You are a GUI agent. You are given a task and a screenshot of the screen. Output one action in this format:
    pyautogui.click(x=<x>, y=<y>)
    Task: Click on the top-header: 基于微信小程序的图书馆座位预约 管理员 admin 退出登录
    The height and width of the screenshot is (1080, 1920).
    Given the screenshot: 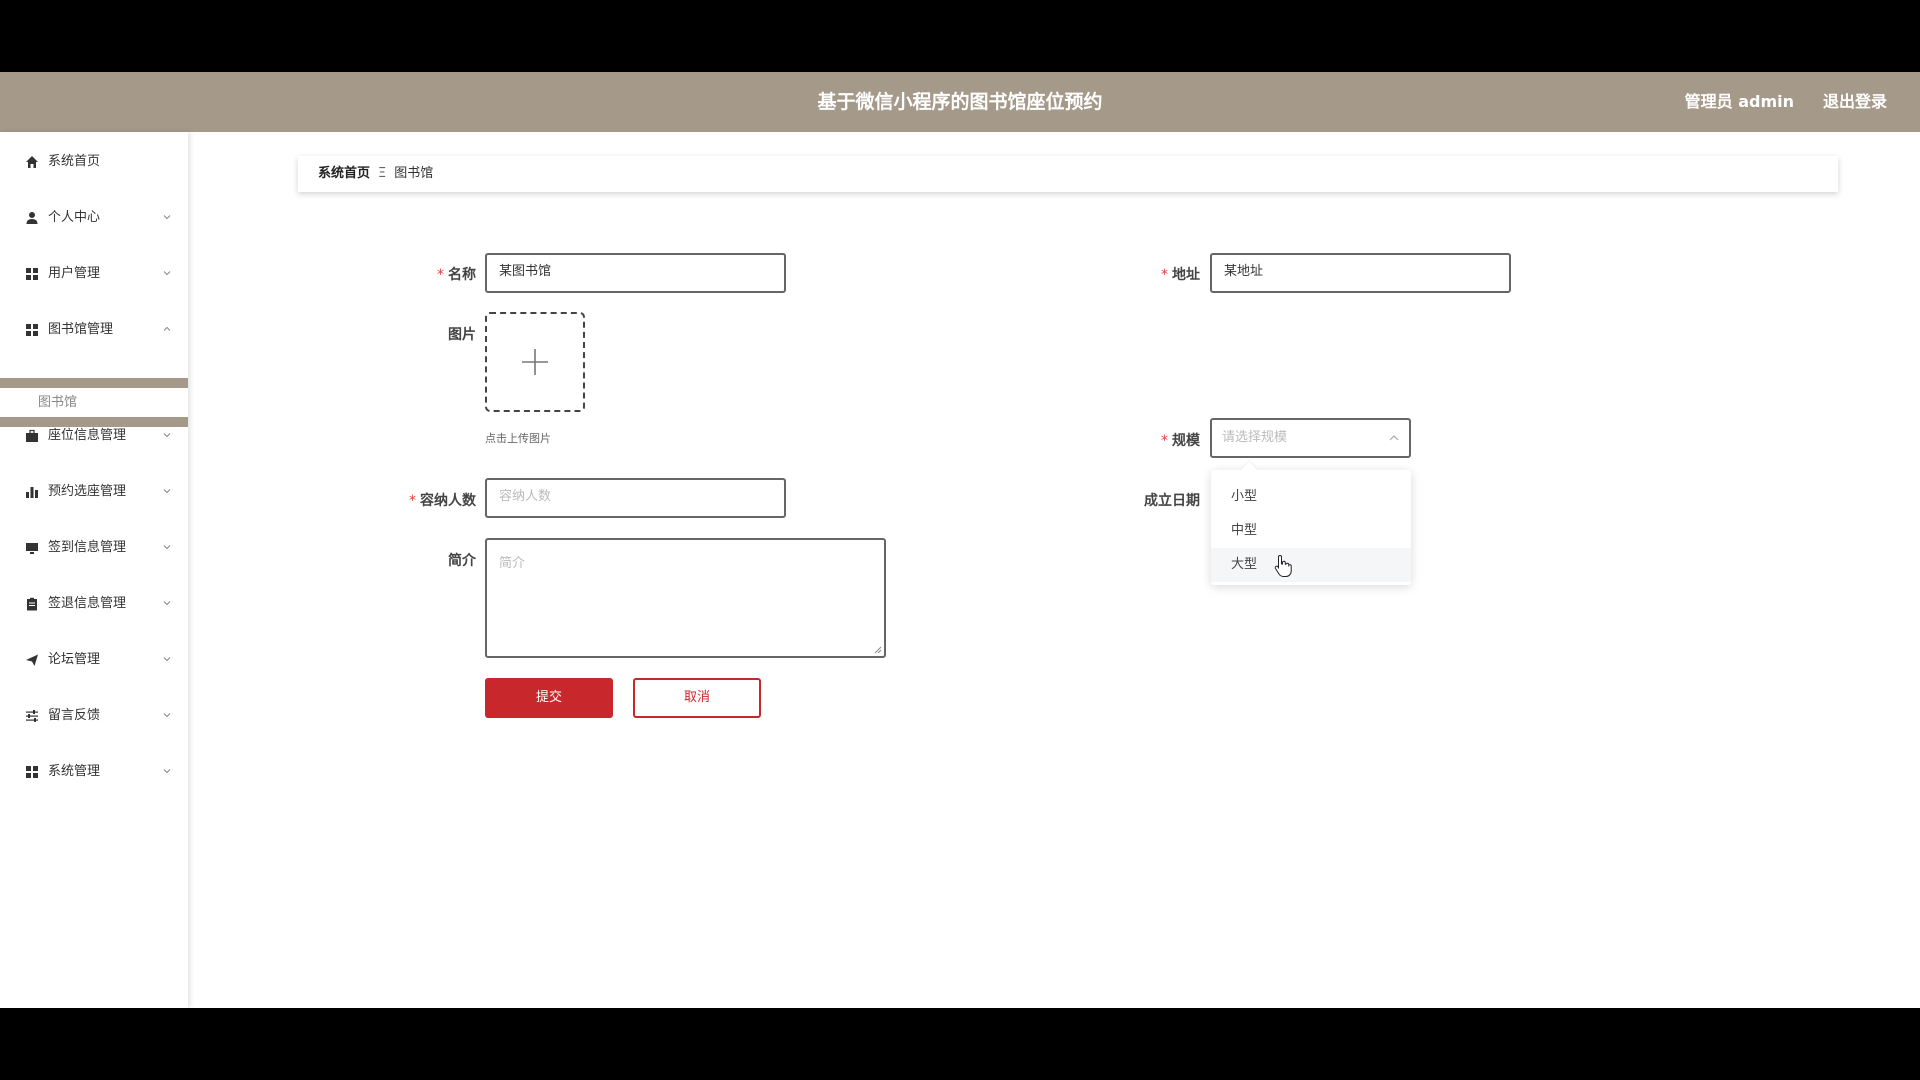 What is the action you would take?
    pyautogui.click(x=960, y=102)
    